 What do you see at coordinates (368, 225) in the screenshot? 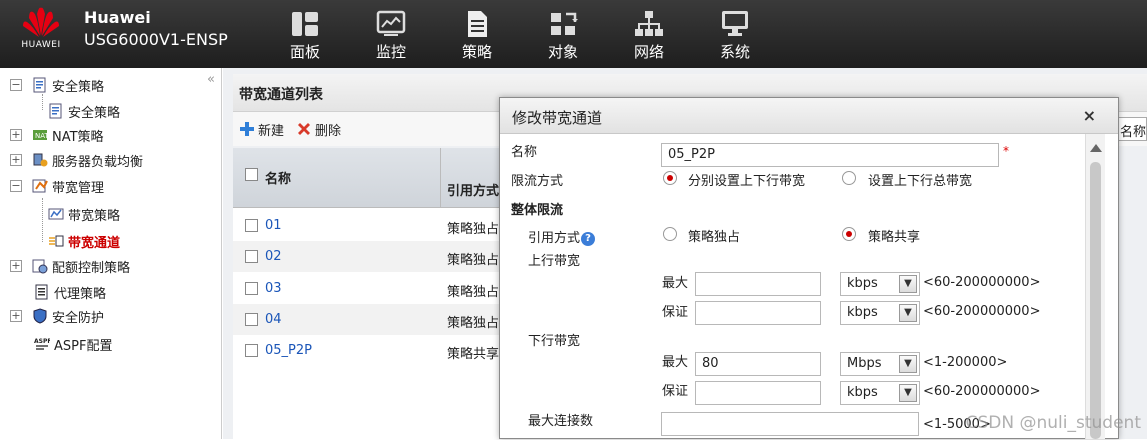
I see `table-row: 01 策略独占` at bounding box center [368, 225].